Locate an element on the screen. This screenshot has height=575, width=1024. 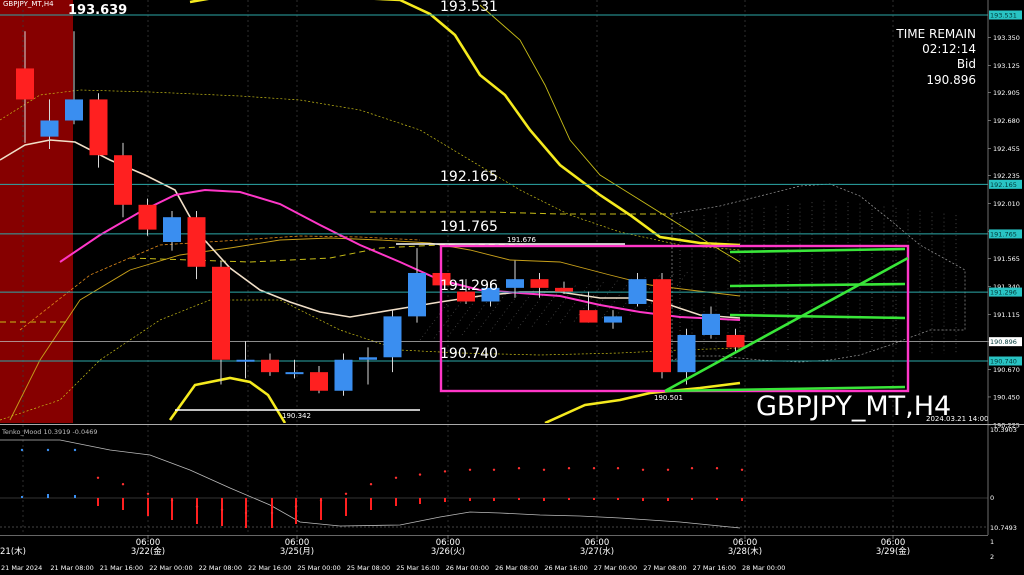
price-tag-text-3: 191.296 is located at coordinates (1003, 293).